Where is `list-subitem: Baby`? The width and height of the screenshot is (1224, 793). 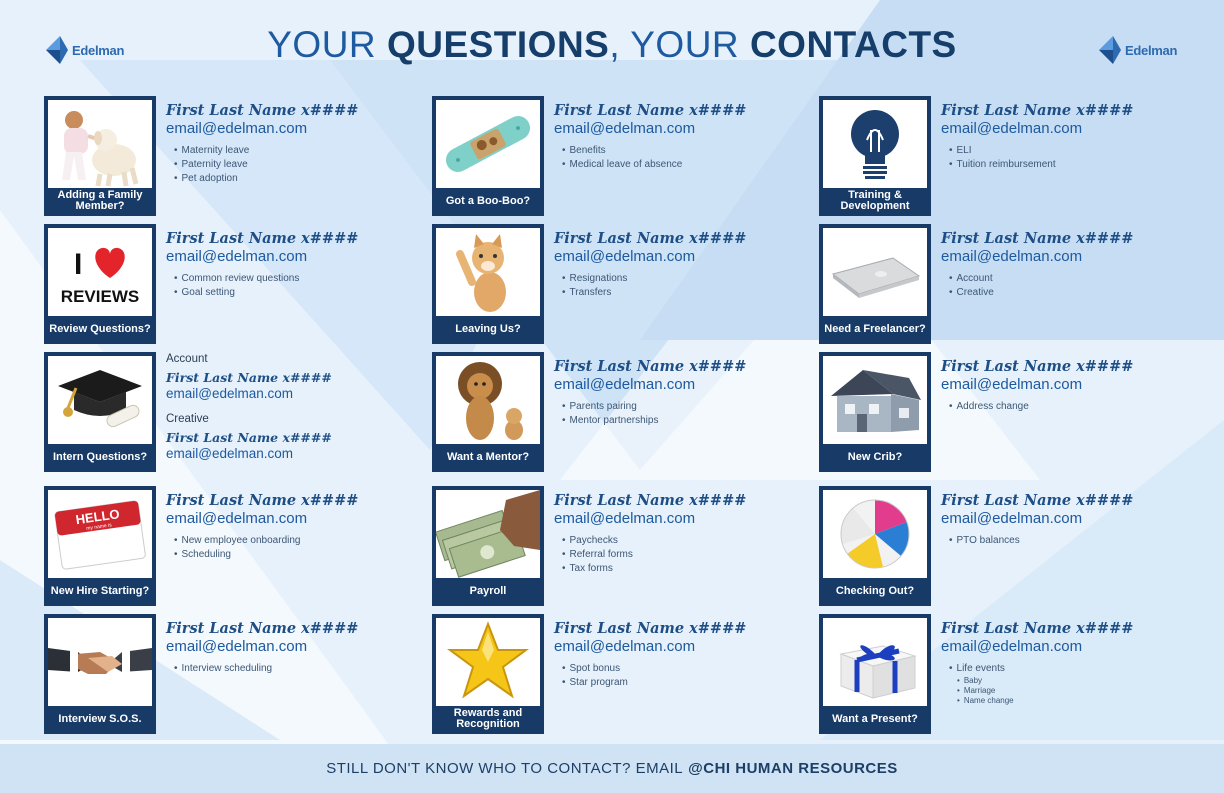 list-subitem: Baby is located at coordinates (1080, 681).